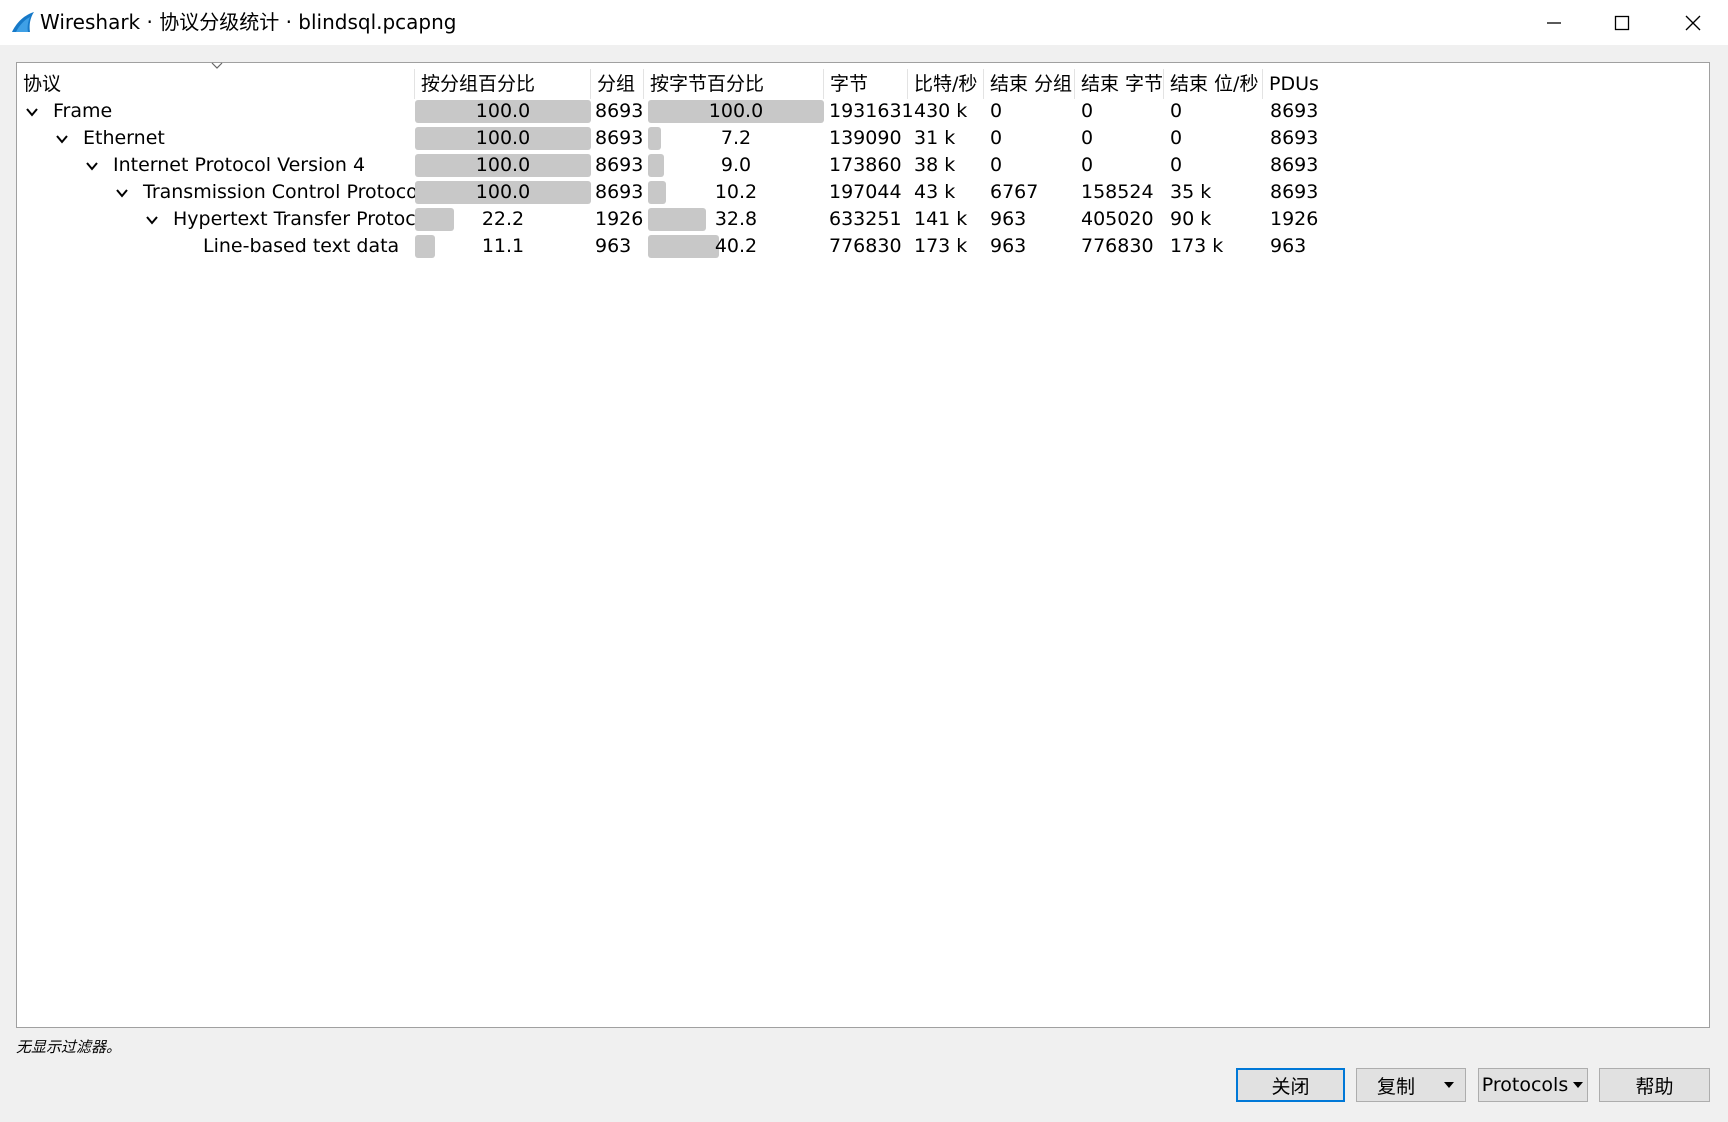  I want to click on end-bytes-cell: 158524, so click(1117, 192).